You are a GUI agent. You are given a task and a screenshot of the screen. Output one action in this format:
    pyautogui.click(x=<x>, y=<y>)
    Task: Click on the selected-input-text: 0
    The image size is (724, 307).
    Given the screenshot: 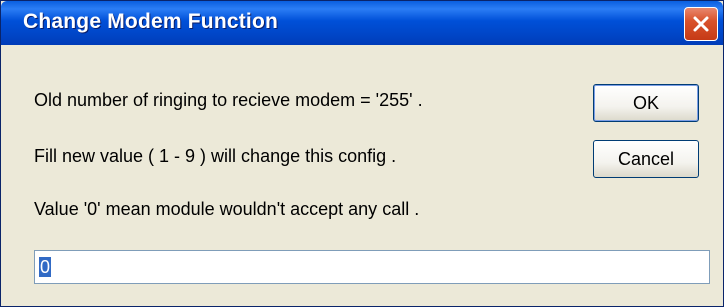 What is the action you would take?
    pyautogui.click(x=45, y=267)
    